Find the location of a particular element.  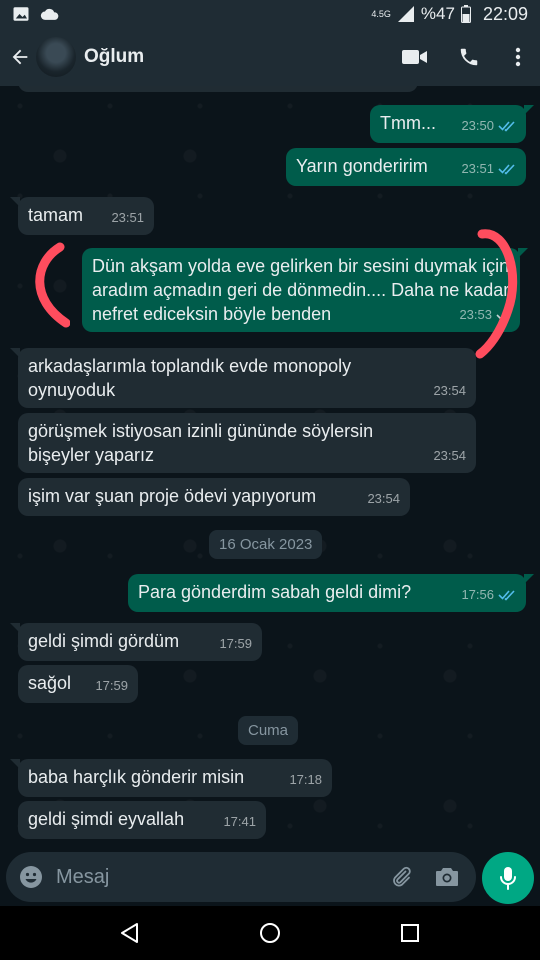

message-in: geldi şimdi gördüm 17:59 is located at coordinates (136, 642).